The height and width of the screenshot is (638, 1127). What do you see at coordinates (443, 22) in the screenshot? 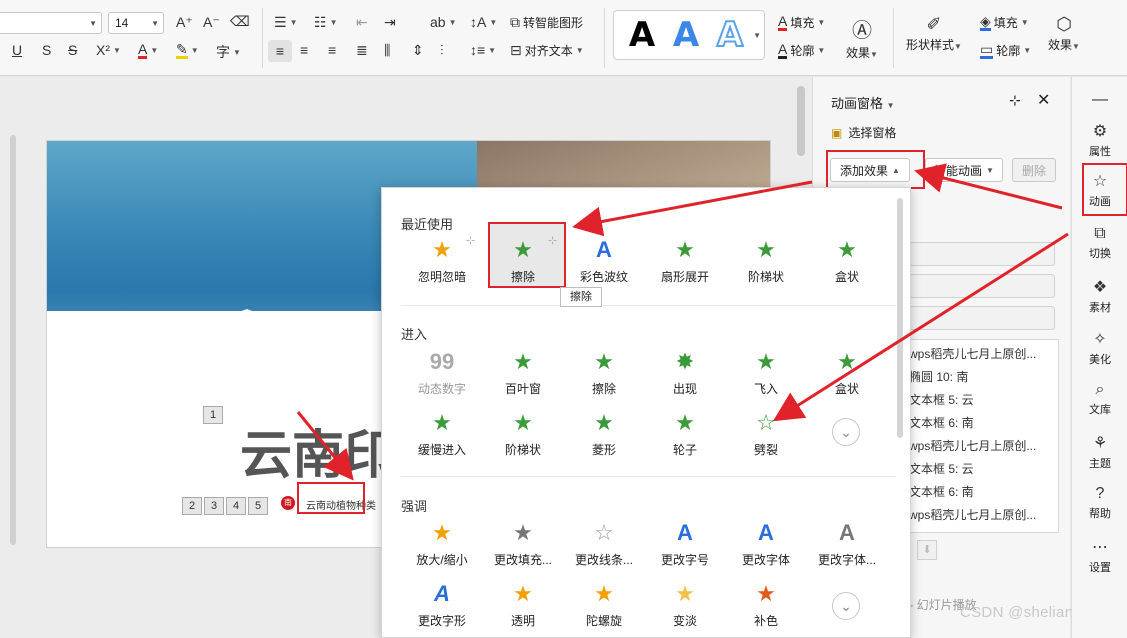
I see `text-direction-icon: ab ▼` at bounding box center [443, 22].